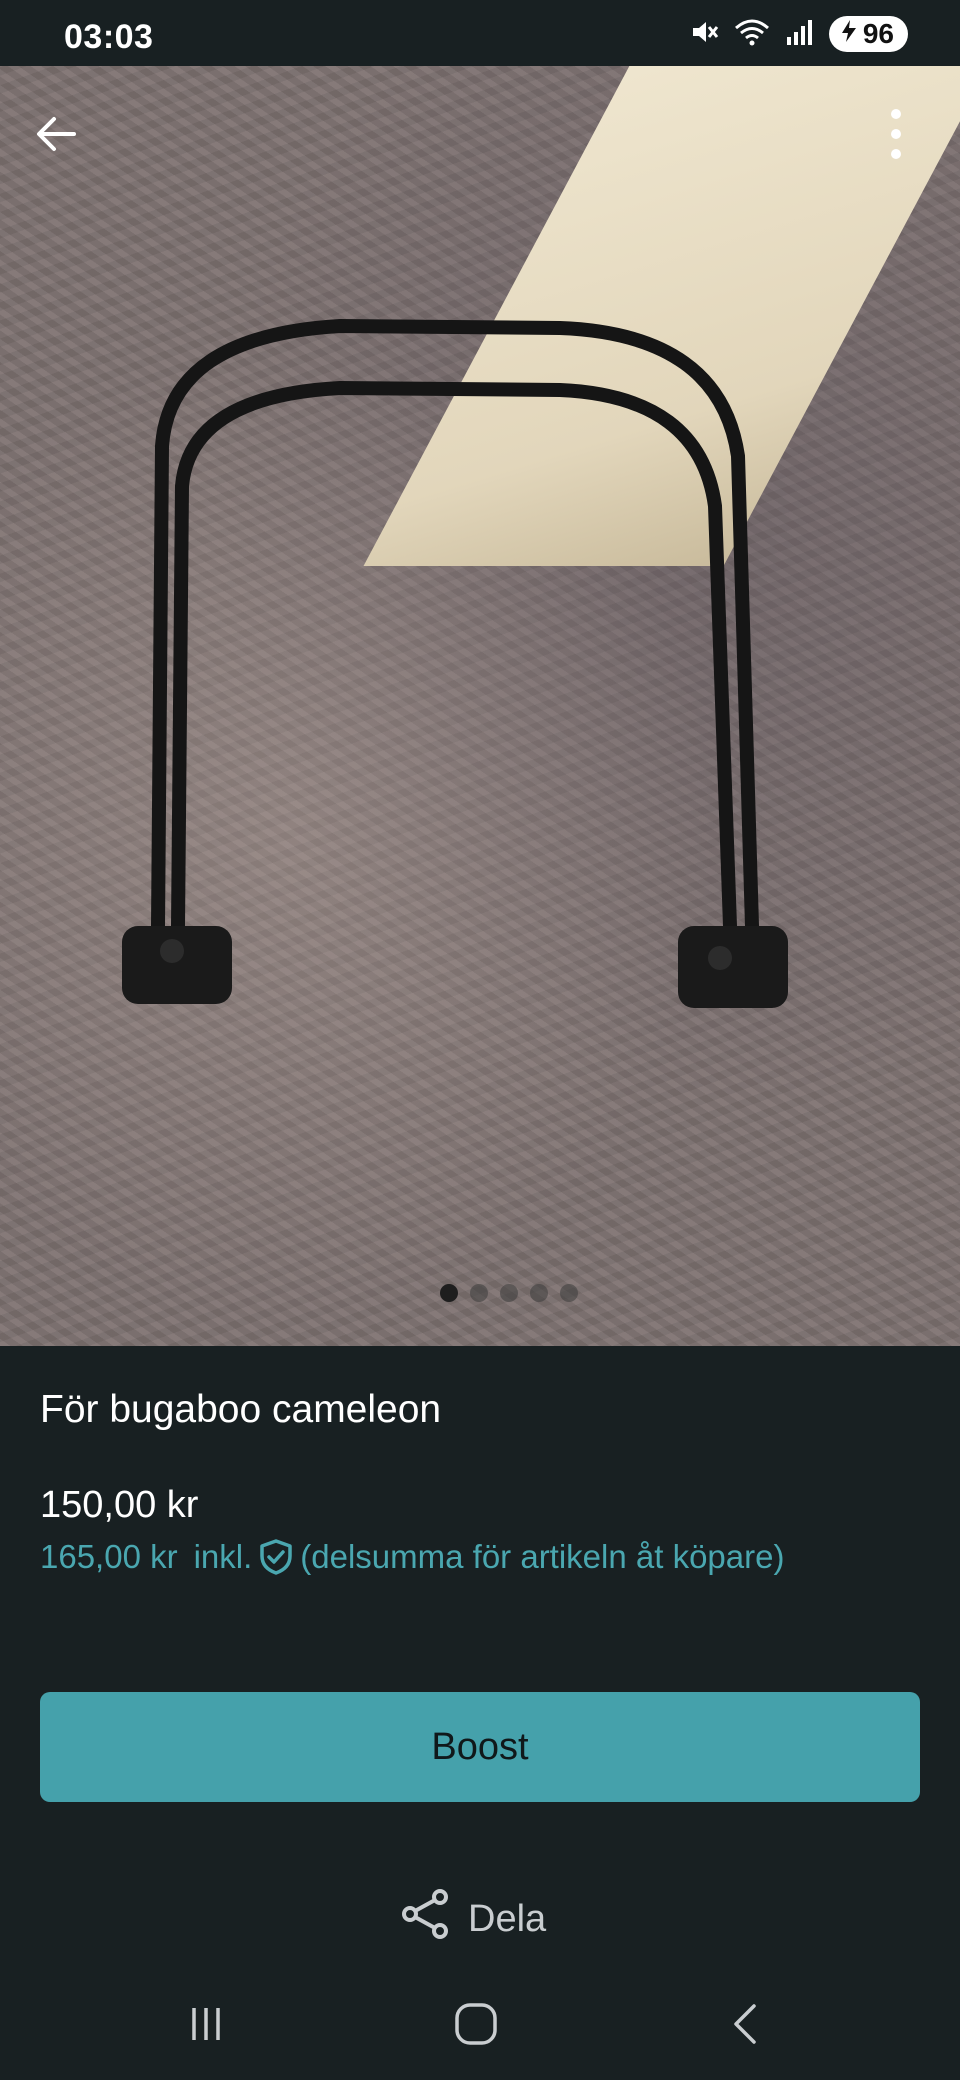 Image resolution: width=960 pixels, height=2080 pixels. I want to click on listing-price: 150,00 kr, so click(119, 1505).